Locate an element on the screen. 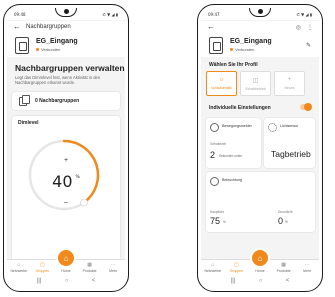 The width and height of the screenshot is (335, 297). motion-sensor-title: Bewegungsmelder is located at coordinates (237, 126).